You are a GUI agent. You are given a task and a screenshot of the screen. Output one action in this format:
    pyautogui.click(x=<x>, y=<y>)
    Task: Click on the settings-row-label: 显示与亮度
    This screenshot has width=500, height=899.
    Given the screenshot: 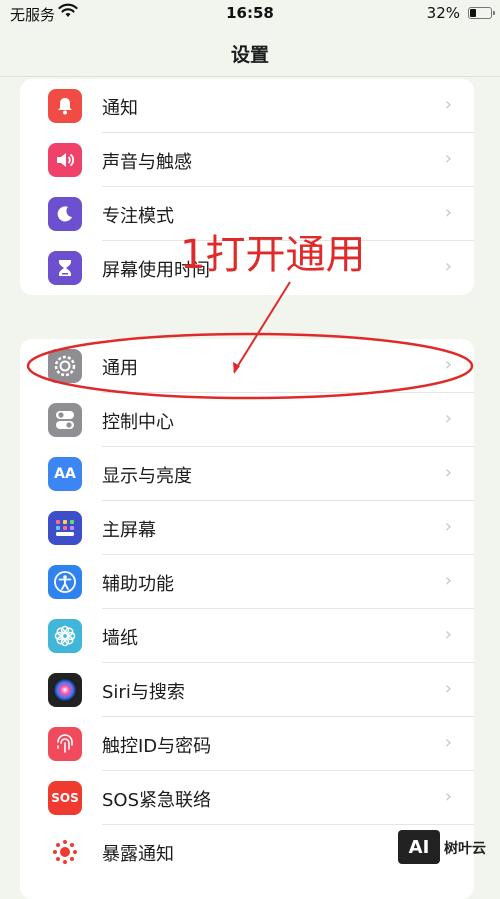 What is the action you would take?
    pyautogui.click(x=147, y=476)
    